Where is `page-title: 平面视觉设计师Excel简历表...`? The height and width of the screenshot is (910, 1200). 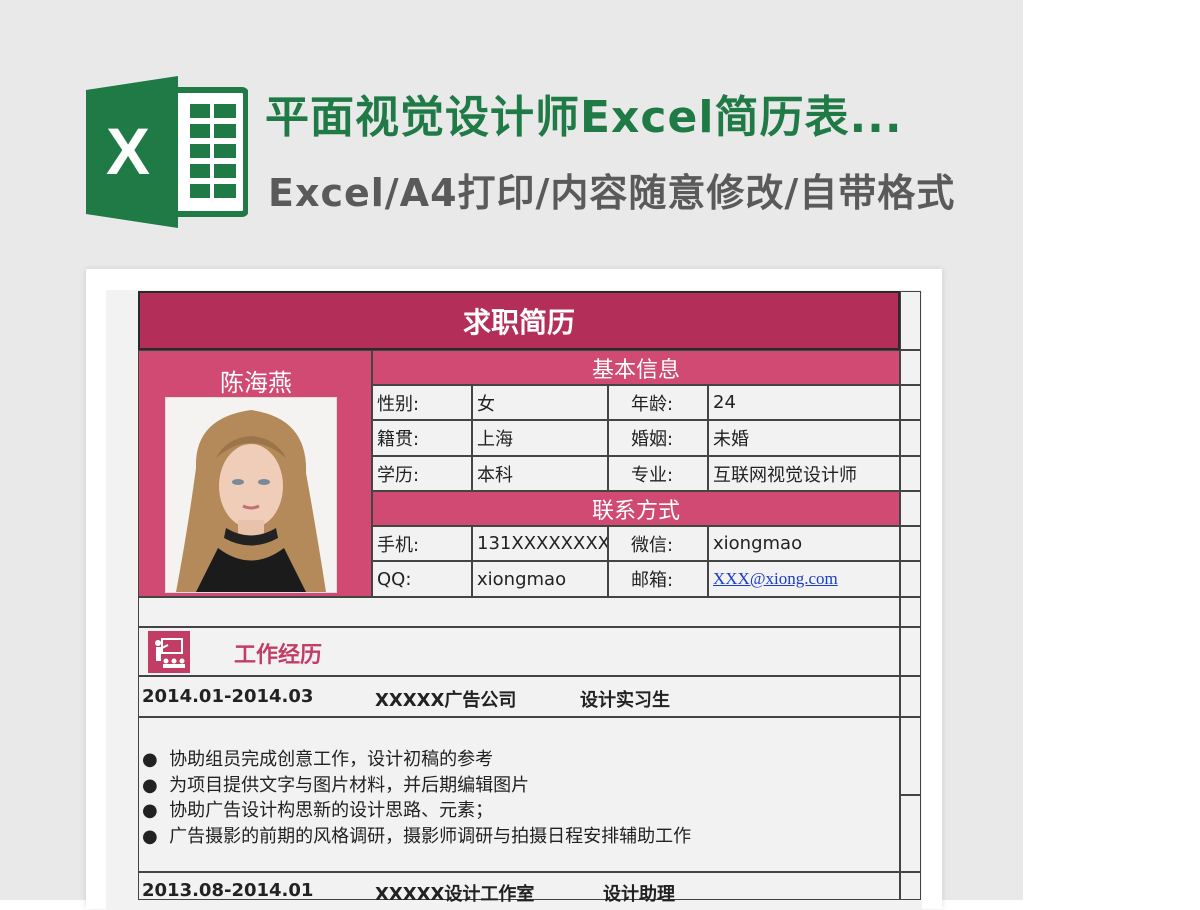
page-title: 平面视觉设计师Excel简历表... is located at coordinates (584, 117).